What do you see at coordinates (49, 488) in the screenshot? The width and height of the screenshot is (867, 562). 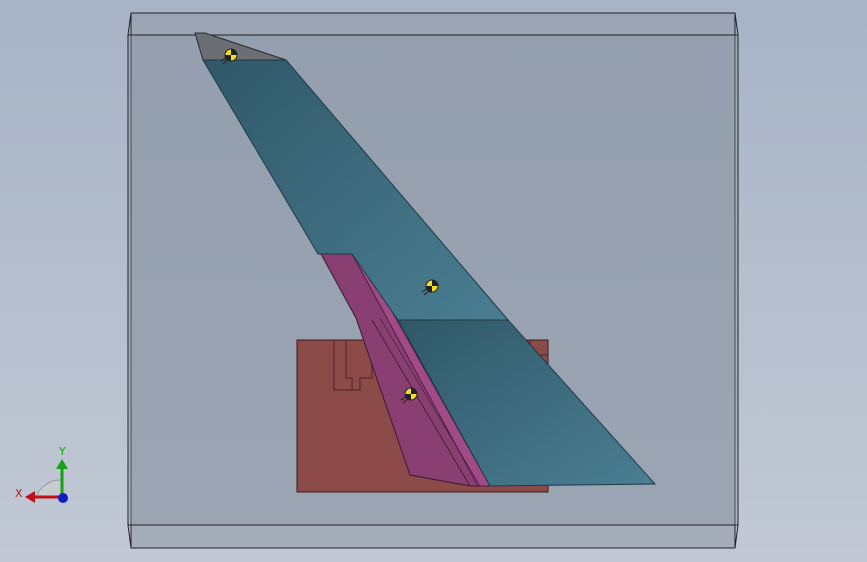 I see `triad-plane-indicator` at bounding box center [49, 488].